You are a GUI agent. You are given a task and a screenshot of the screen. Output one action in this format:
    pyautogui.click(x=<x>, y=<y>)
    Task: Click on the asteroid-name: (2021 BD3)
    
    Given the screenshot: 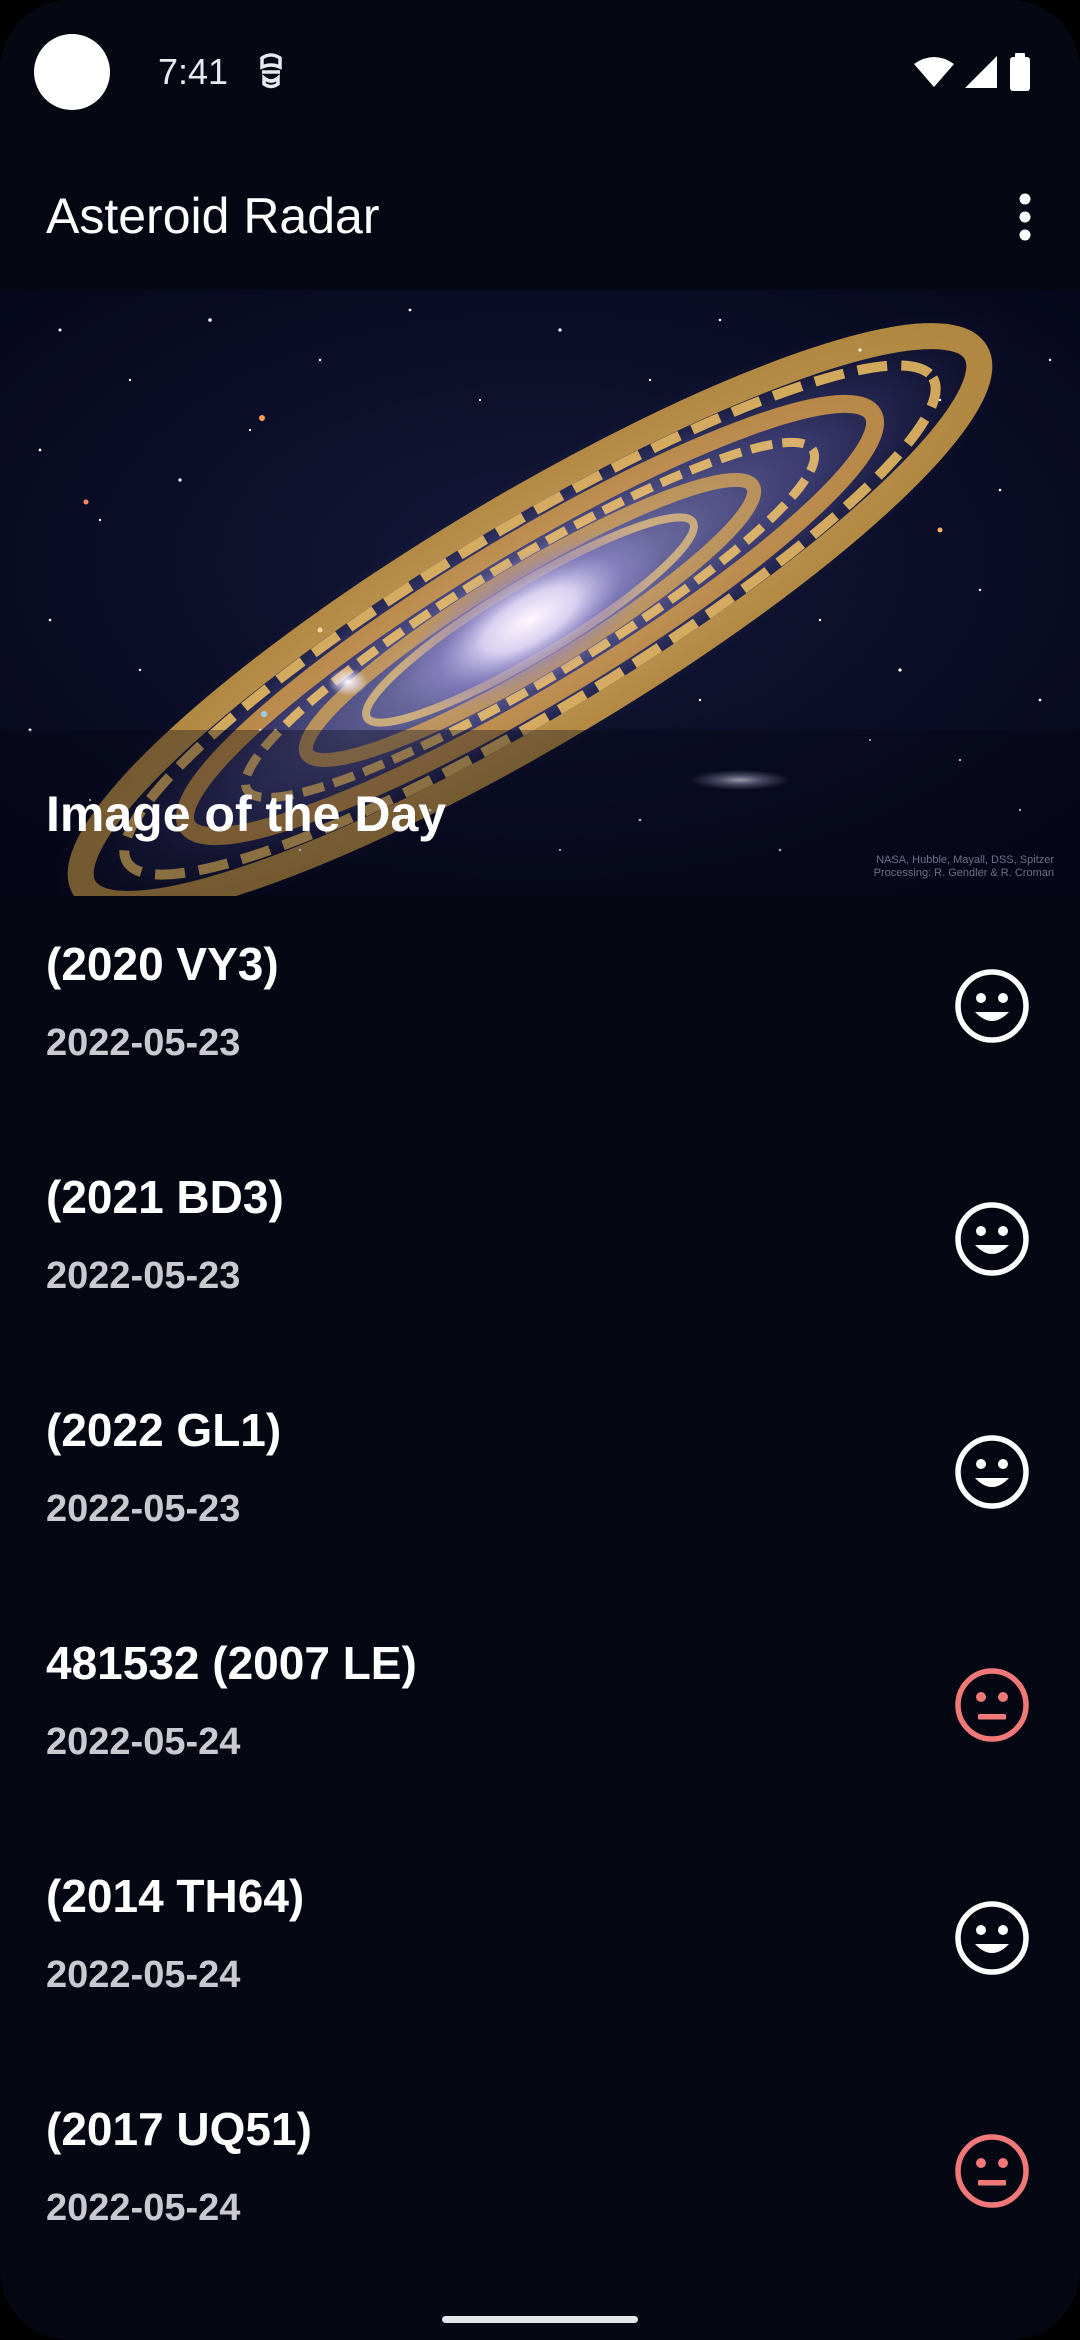 What is the action you would take?
    pyautogui.click(x=165, y=1197)
    